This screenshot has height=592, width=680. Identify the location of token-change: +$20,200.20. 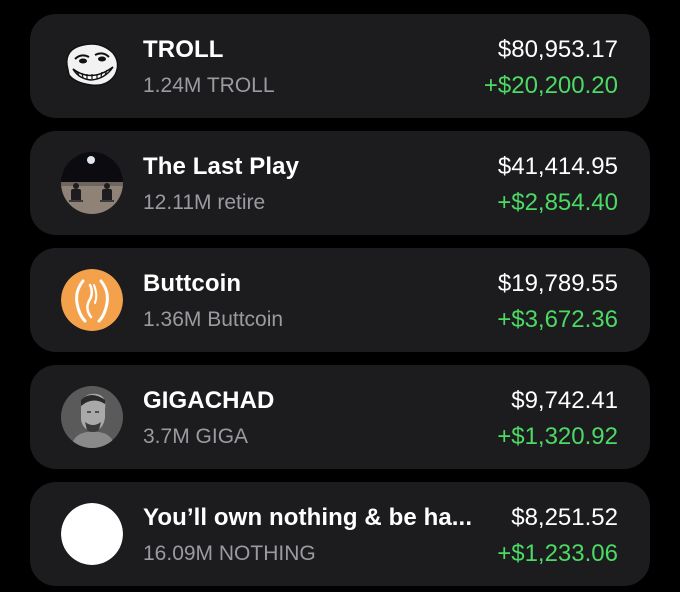
(550, 85).